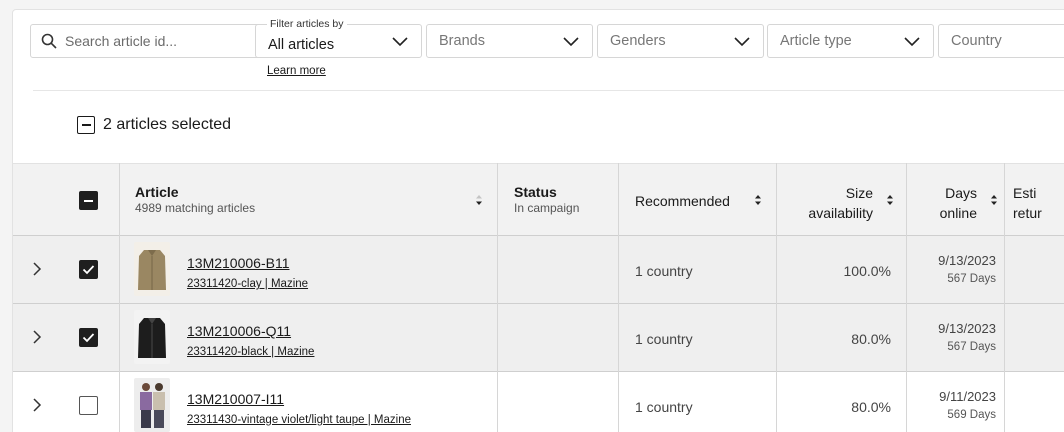 The image size is (1064, 432). What do you see at coordinates (833, 203) in the screenshot?
I see `size-column-header: Size availability` at bounding box center [833, 203].